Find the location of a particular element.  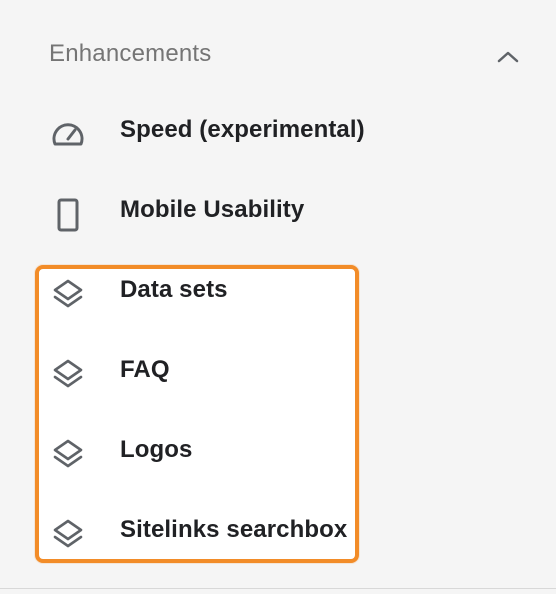

nav-item-logos: Logos is located at coordinates (278, 455).